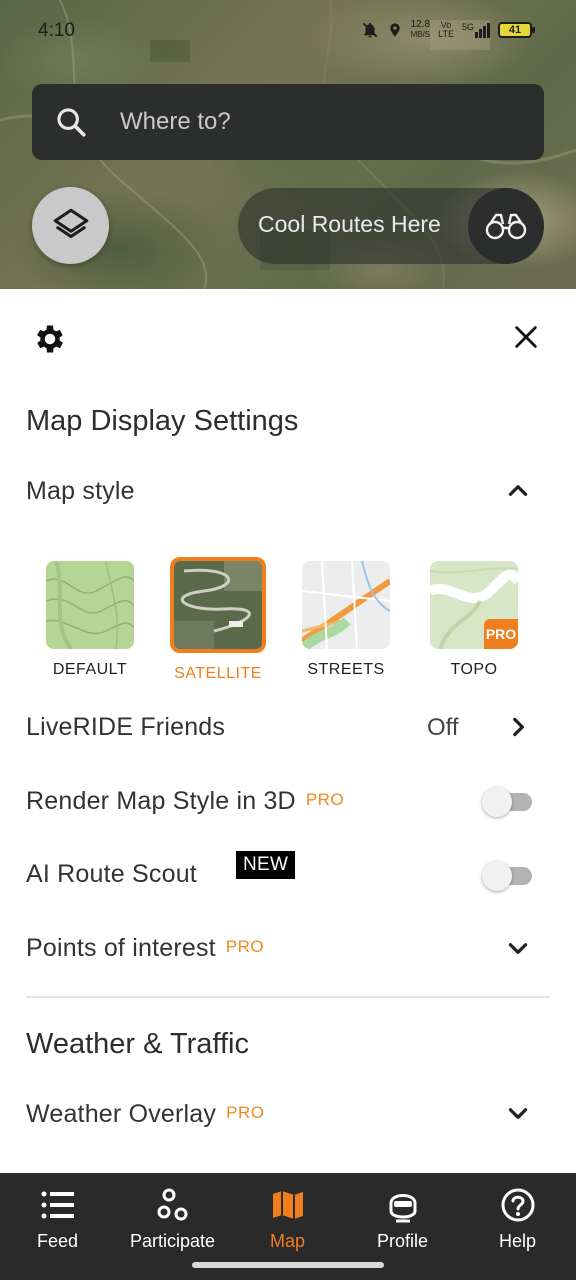  I want to click on topo-pro-badge: PRO, so click(501, 634).